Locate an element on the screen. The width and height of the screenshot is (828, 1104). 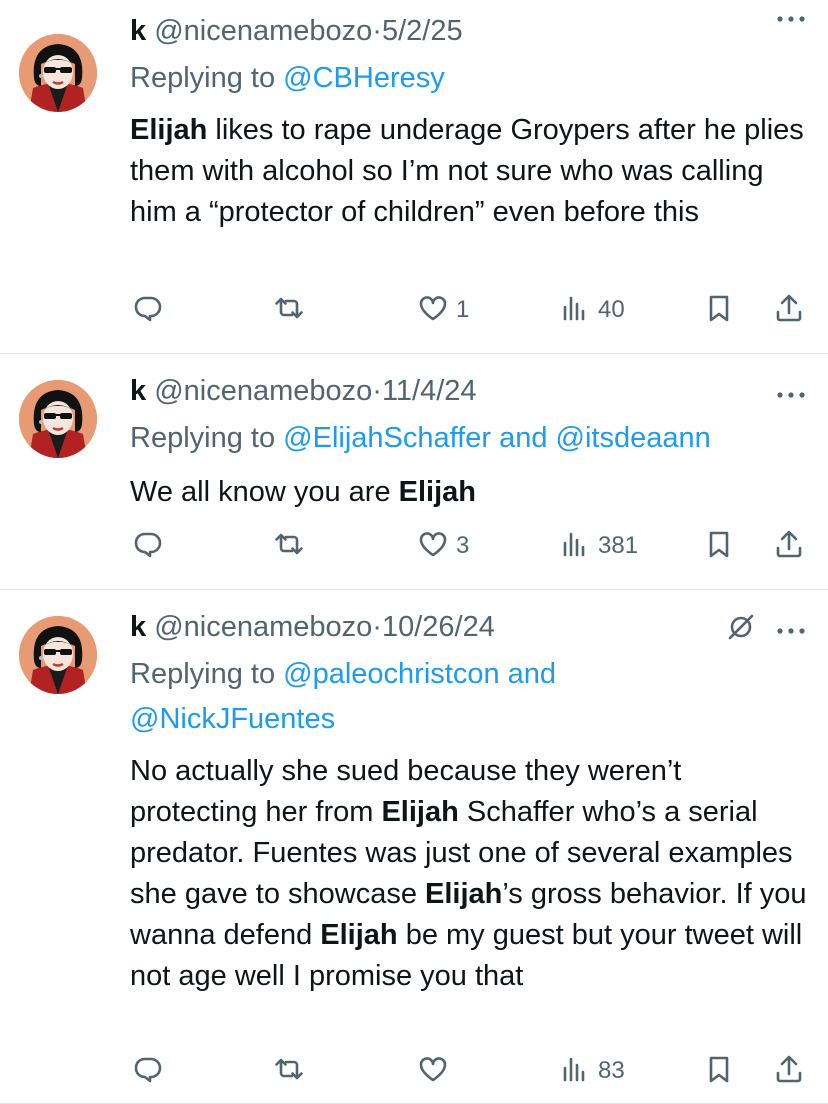
tweet-header: k @nicenamebozo·10/26/24 is located at coordinates (469, 627).